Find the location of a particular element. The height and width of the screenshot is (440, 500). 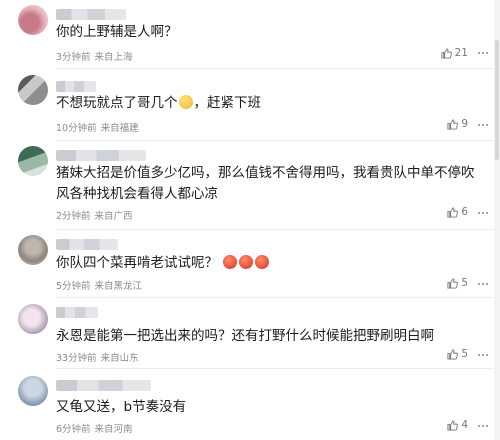

like-count: 9 is located at coordinates (464, 124).